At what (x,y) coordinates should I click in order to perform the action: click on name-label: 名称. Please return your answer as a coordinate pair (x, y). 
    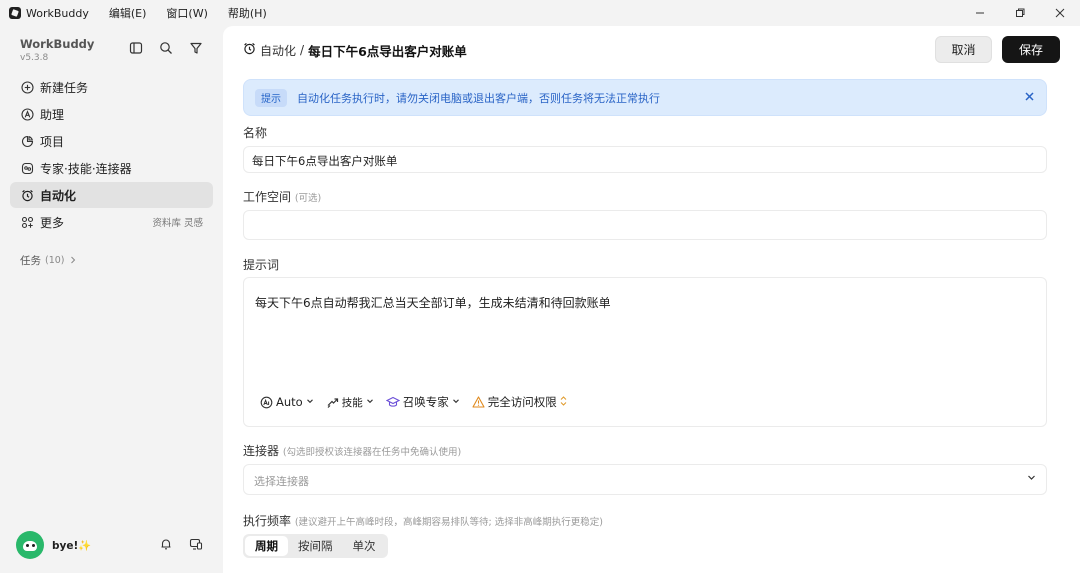
    Looking at the image, I should click on (255, 132).